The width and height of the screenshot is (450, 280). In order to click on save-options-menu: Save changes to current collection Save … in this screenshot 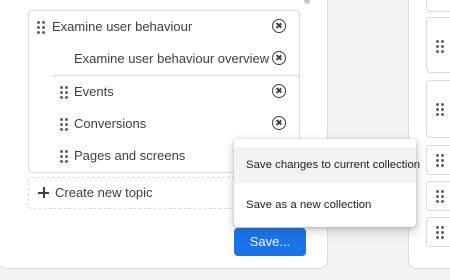, I will do `click(327, 183)`.